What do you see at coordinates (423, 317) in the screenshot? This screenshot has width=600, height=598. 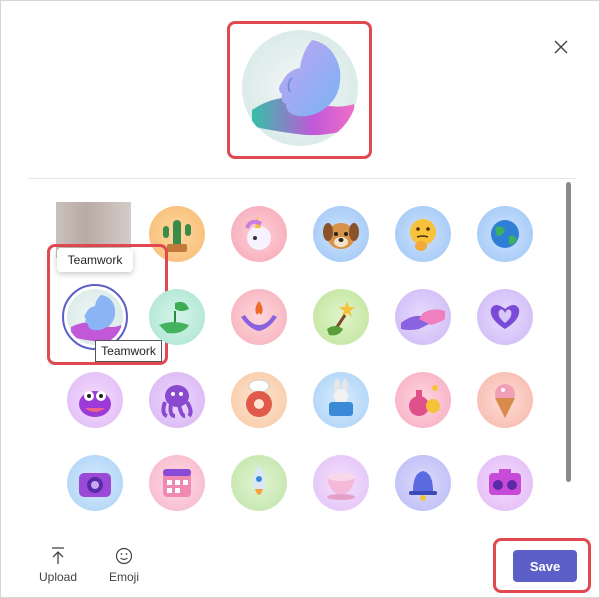 I see `handshake-avatar` at bounding box center [423, 317].